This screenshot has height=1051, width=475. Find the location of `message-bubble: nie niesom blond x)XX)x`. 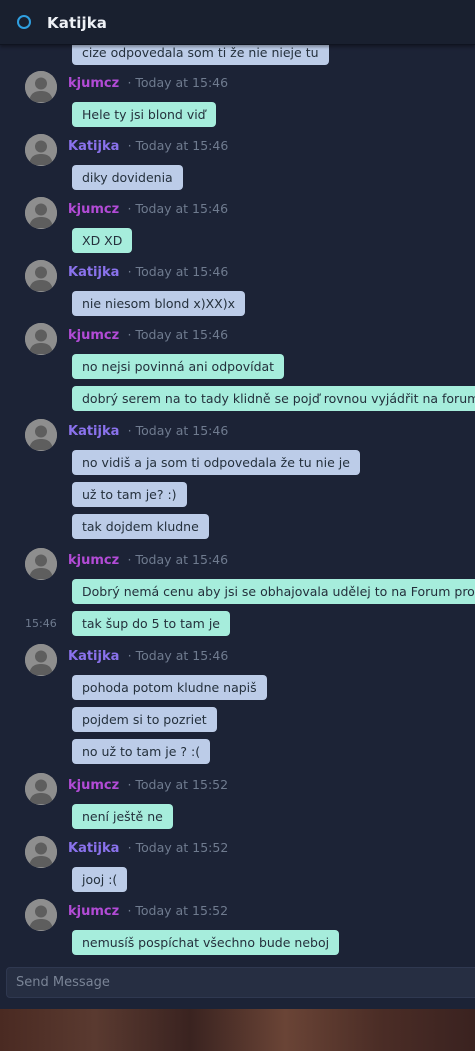

message-bubble: nie niesom blond x)XX)x is located at coordinates (159, 303).